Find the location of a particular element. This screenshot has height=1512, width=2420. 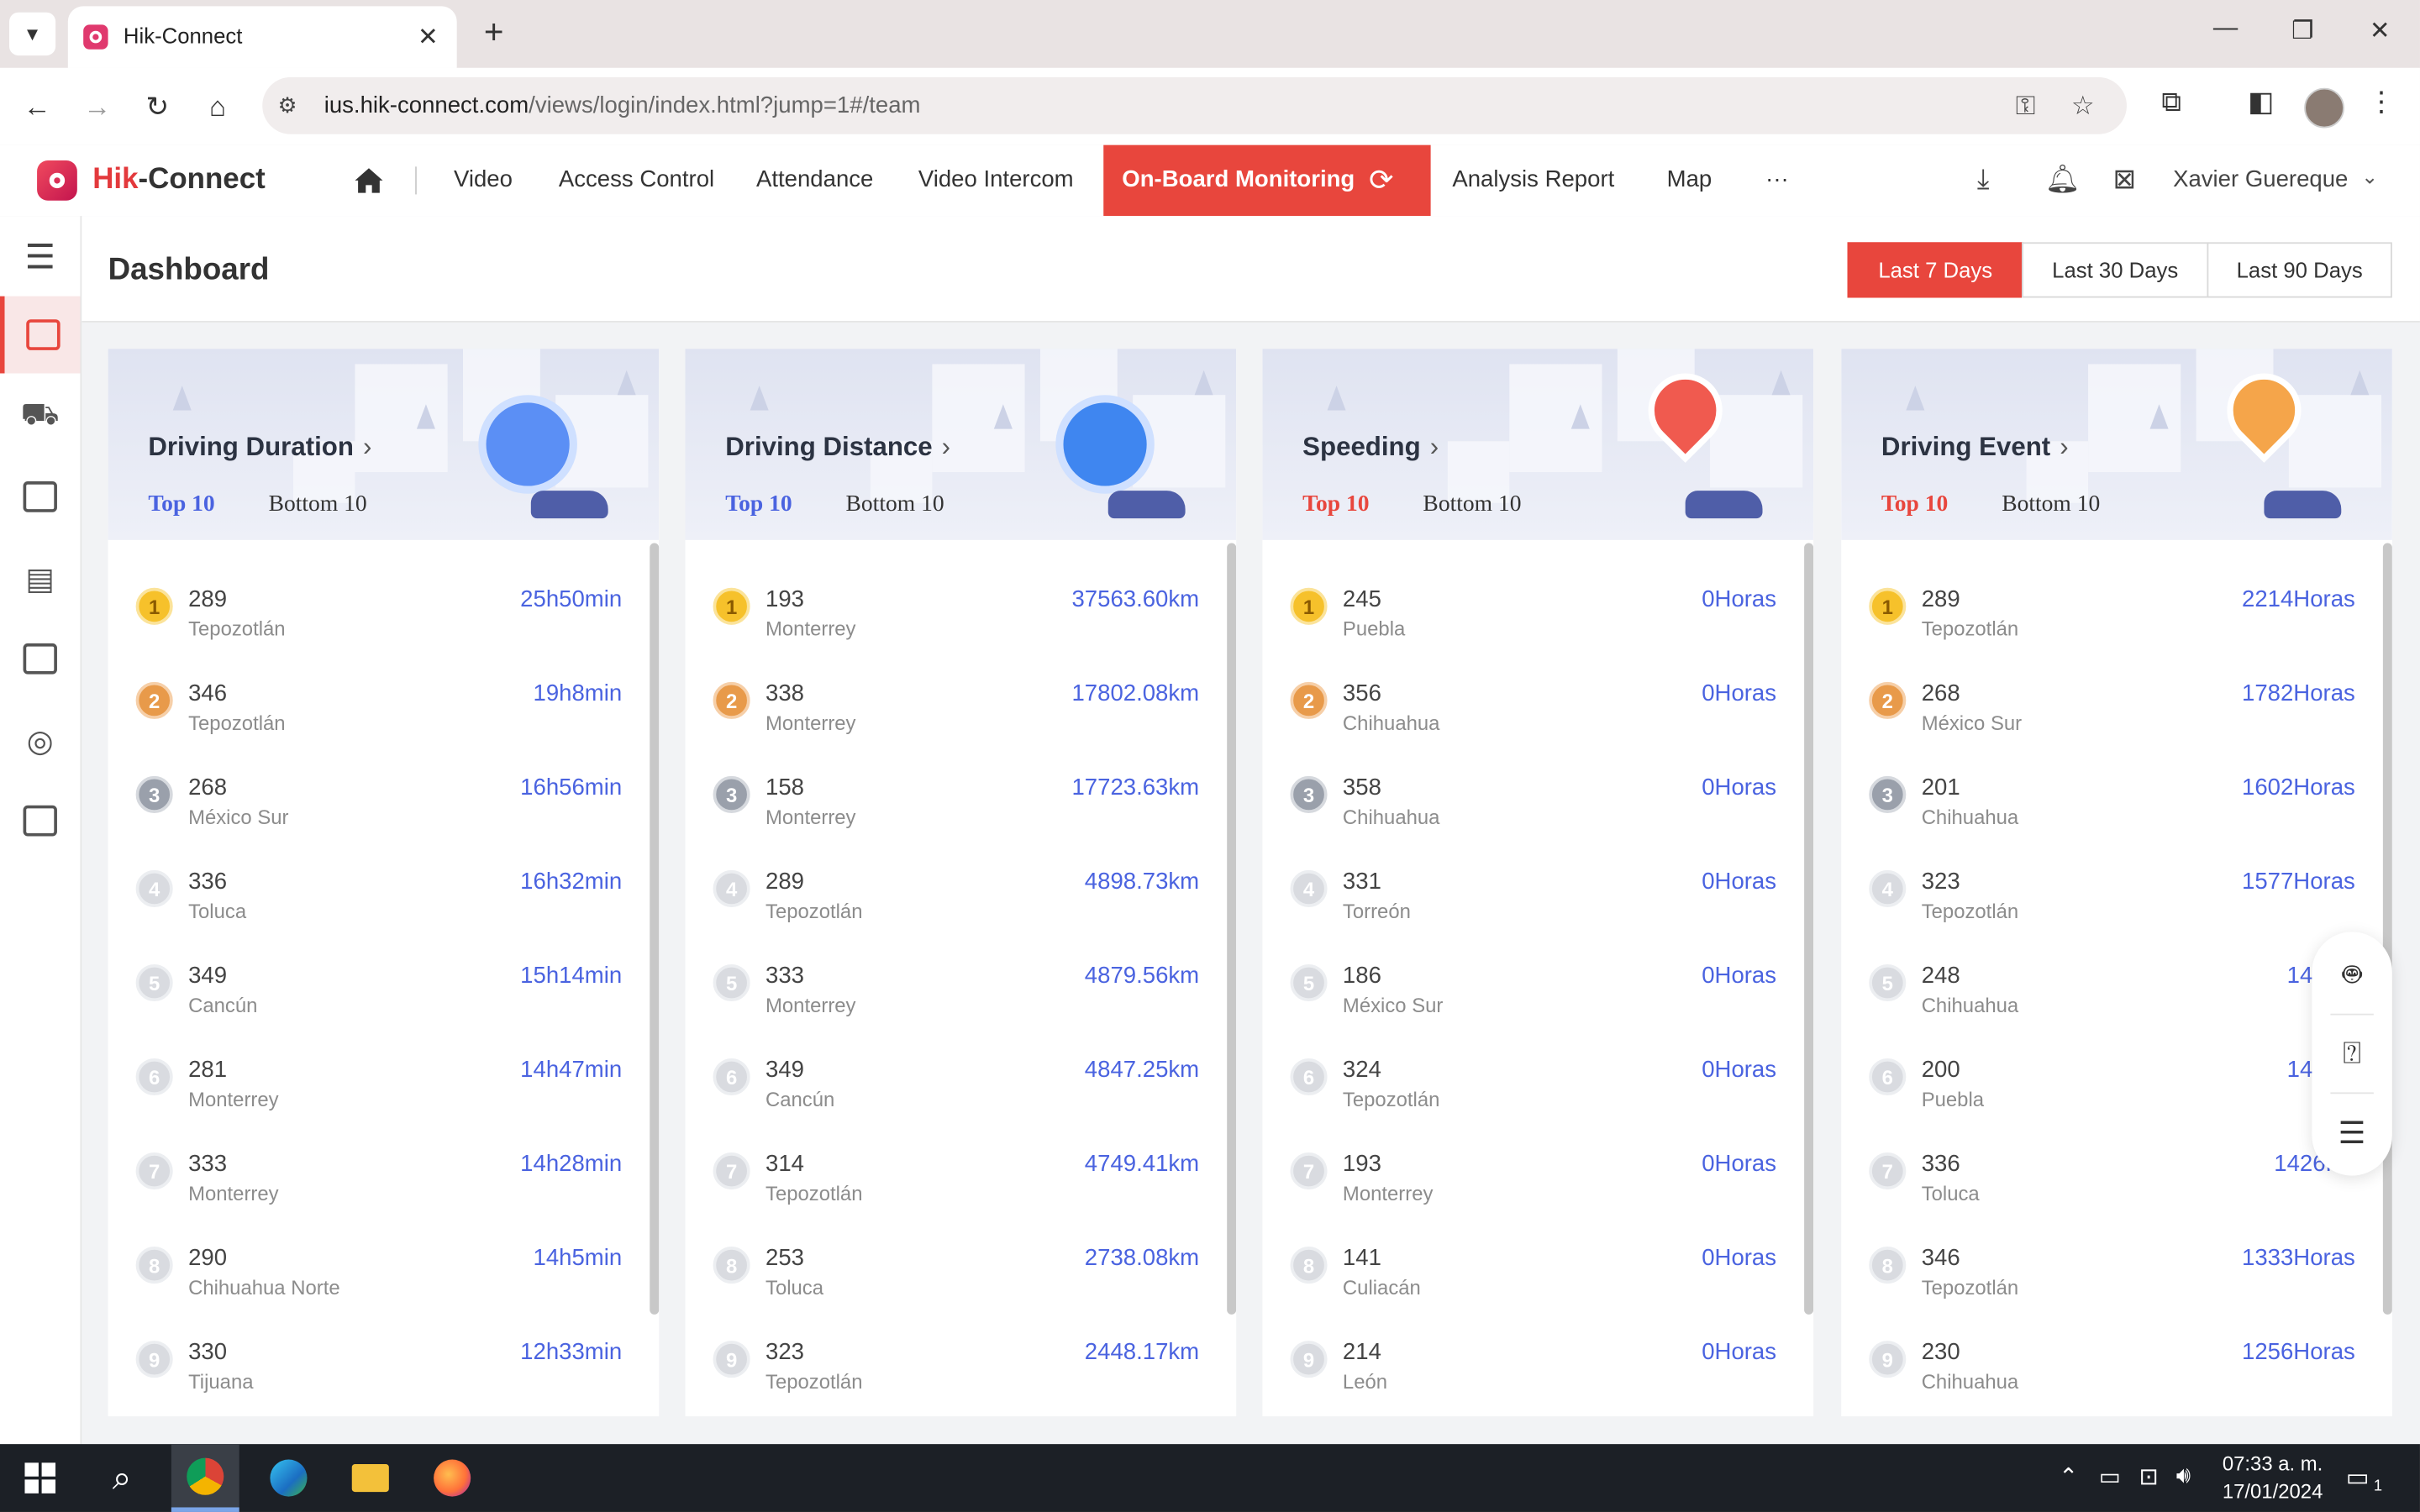

forward-button: → is located at coordinates (97, 107).